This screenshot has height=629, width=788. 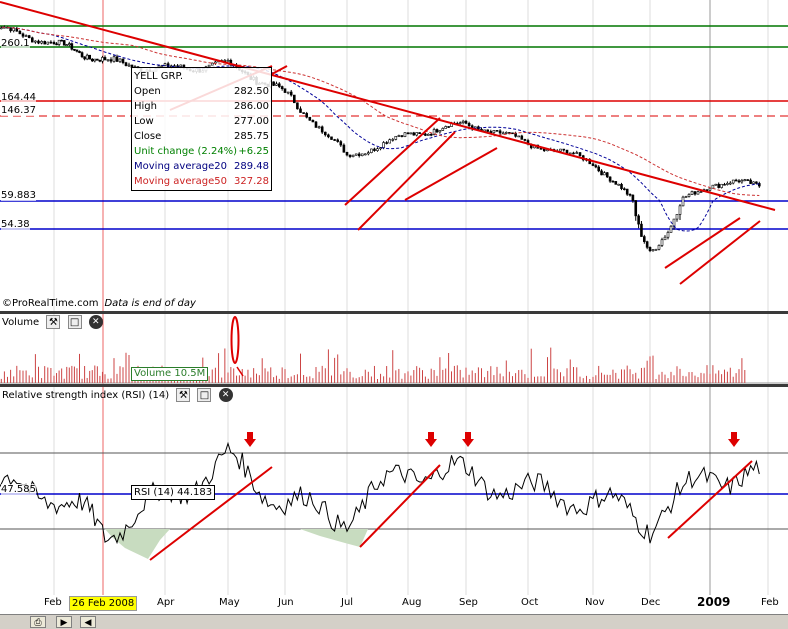 What do you see at coordinates (180, 181) in the screenshot?
I see `tooltip-row-label: Moving average50` at bounding box center [180, 181].